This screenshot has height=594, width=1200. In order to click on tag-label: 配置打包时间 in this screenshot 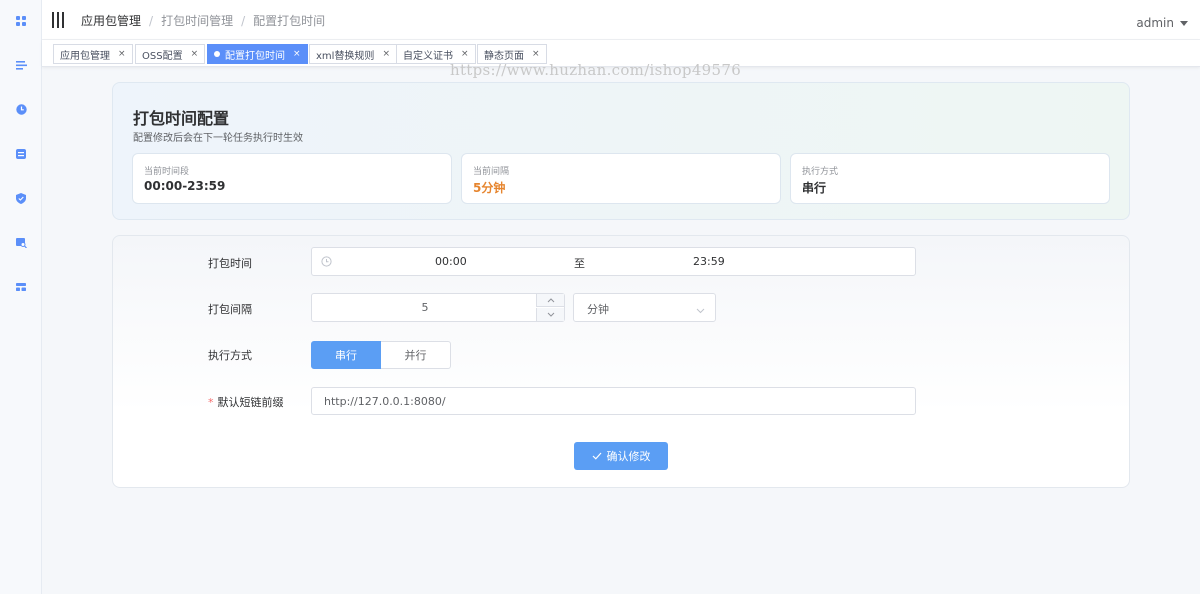, I will do `click(255, 56)`.